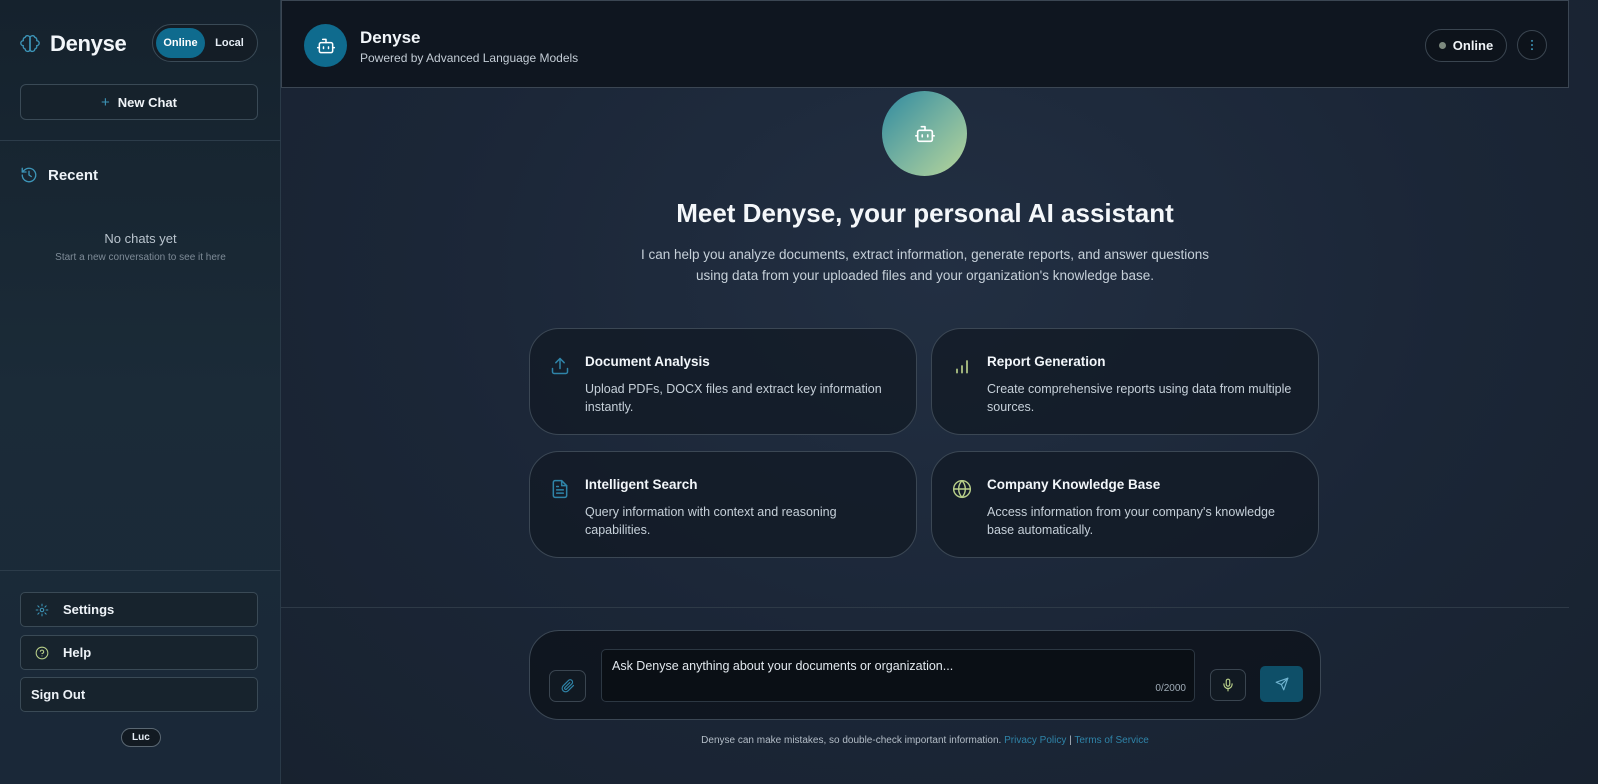 The image size is (1598, 784). Describe the element at coordinates (390, 37) in the screenshot. I see `assistant-name: Denyse` at that location.